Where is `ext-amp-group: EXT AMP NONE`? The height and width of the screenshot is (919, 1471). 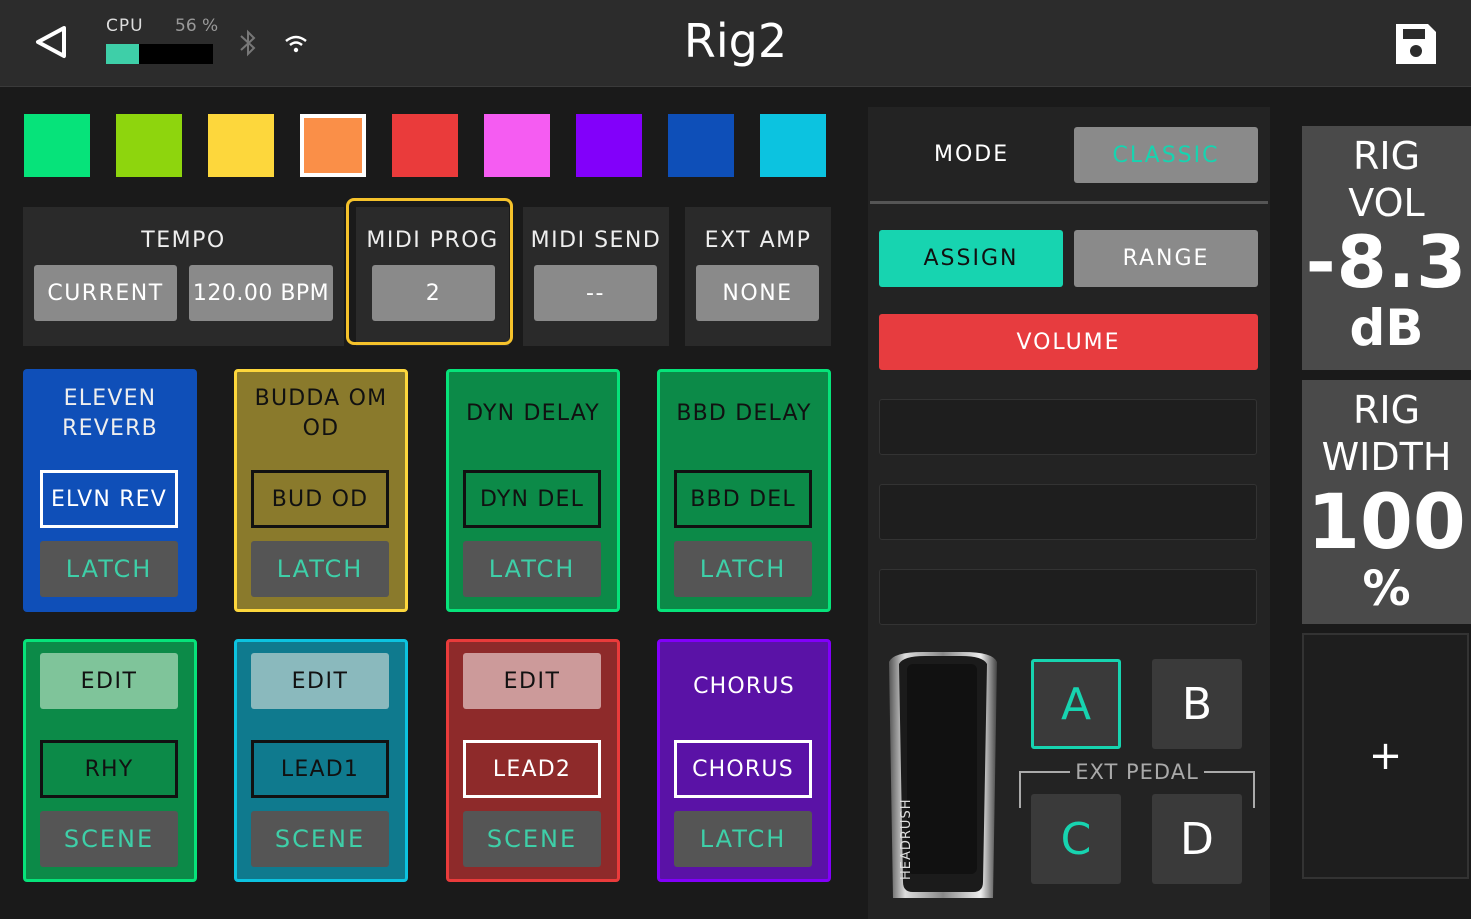
ext-amp-group: EXT AMP NONE is located at coordinates (758, 276).